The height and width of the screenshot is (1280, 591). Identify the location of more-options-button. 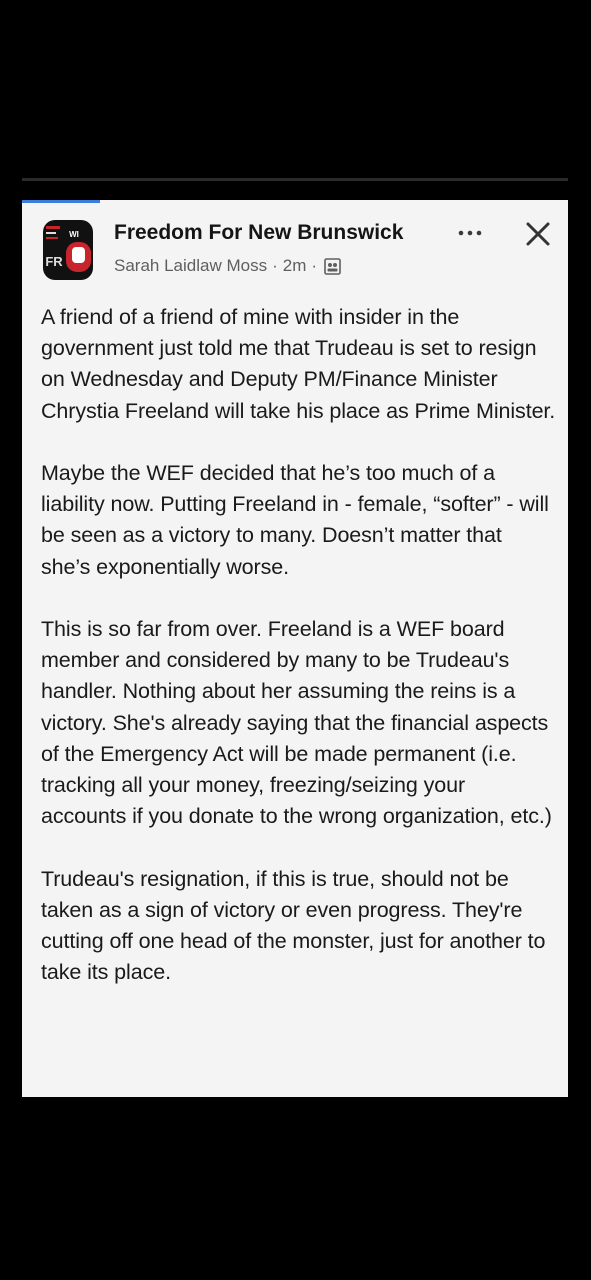
(470, 233).